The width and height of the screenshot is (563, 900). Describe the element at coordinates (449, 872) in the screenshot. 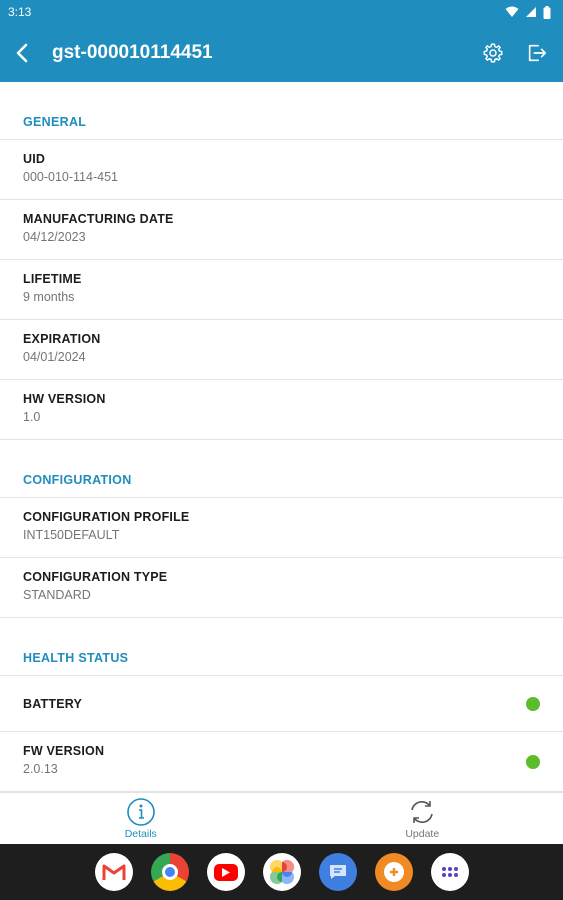

I see `app-drawer-icon` at that location.